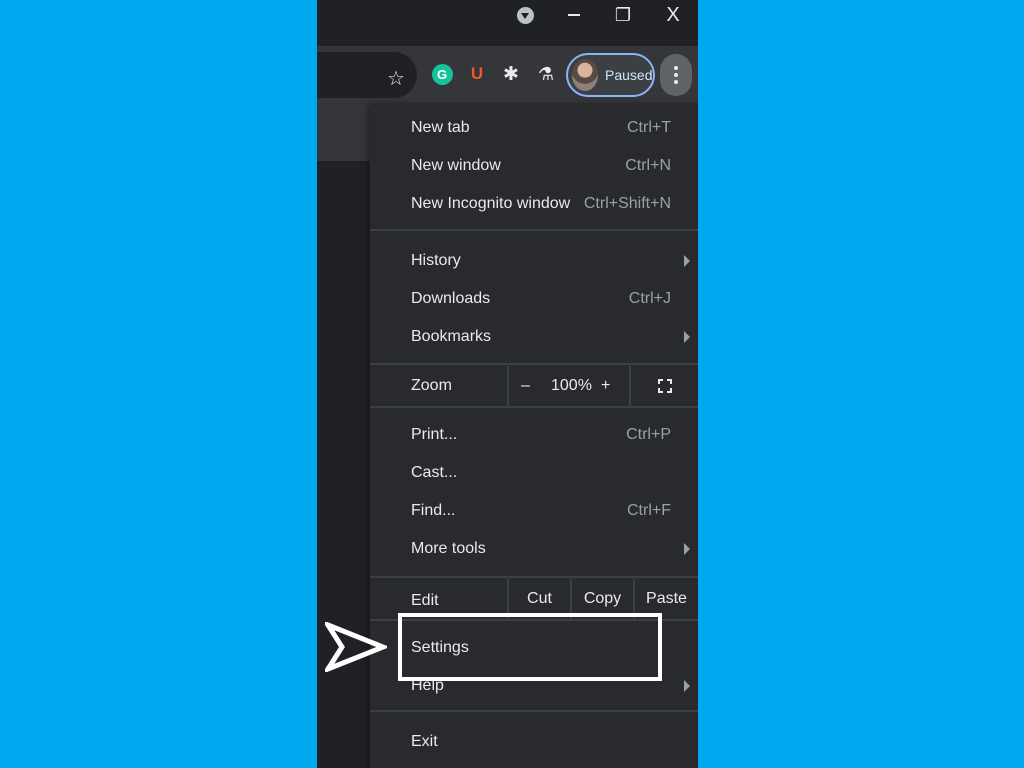 This screenshot has width=1024, height=768. What do you see at coordinates (546, 74) in the screenshot?
I see `labs-flask-icon: ⚗` at bounding box center [546, 74].